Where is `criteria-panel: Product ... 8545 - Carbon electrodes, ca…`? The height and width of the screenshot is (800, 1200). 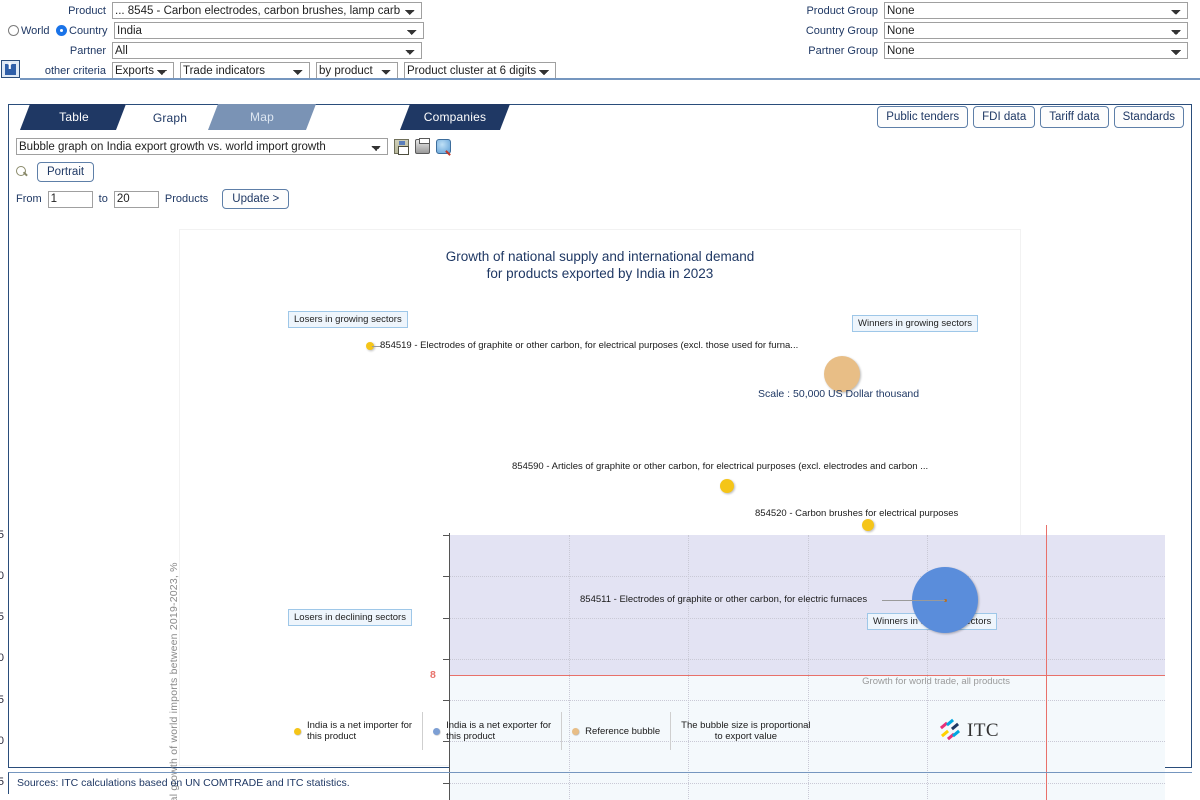 criteria-panel: Product ... 8545 - Carbon electrodes, ca… is located at coordinates (600, 41).